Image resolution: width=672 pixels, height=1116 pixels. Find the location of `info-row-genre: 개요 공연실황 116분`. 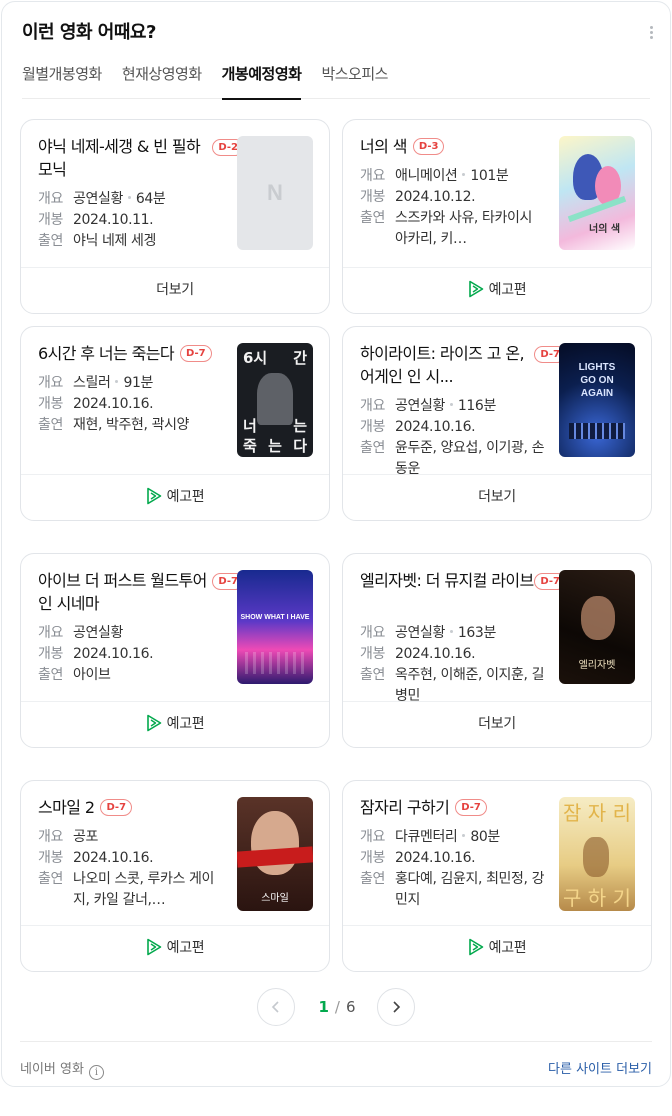

info-row-genre: 개요 공연실황 116분 is located at coordinates (460, 406).